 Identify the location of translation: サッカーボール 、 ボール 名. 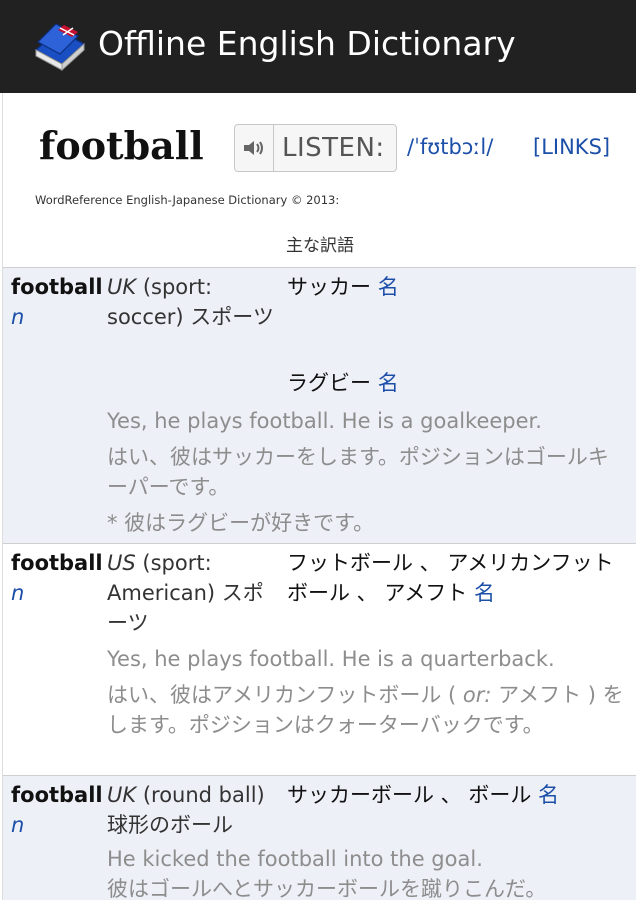
(457, 795).